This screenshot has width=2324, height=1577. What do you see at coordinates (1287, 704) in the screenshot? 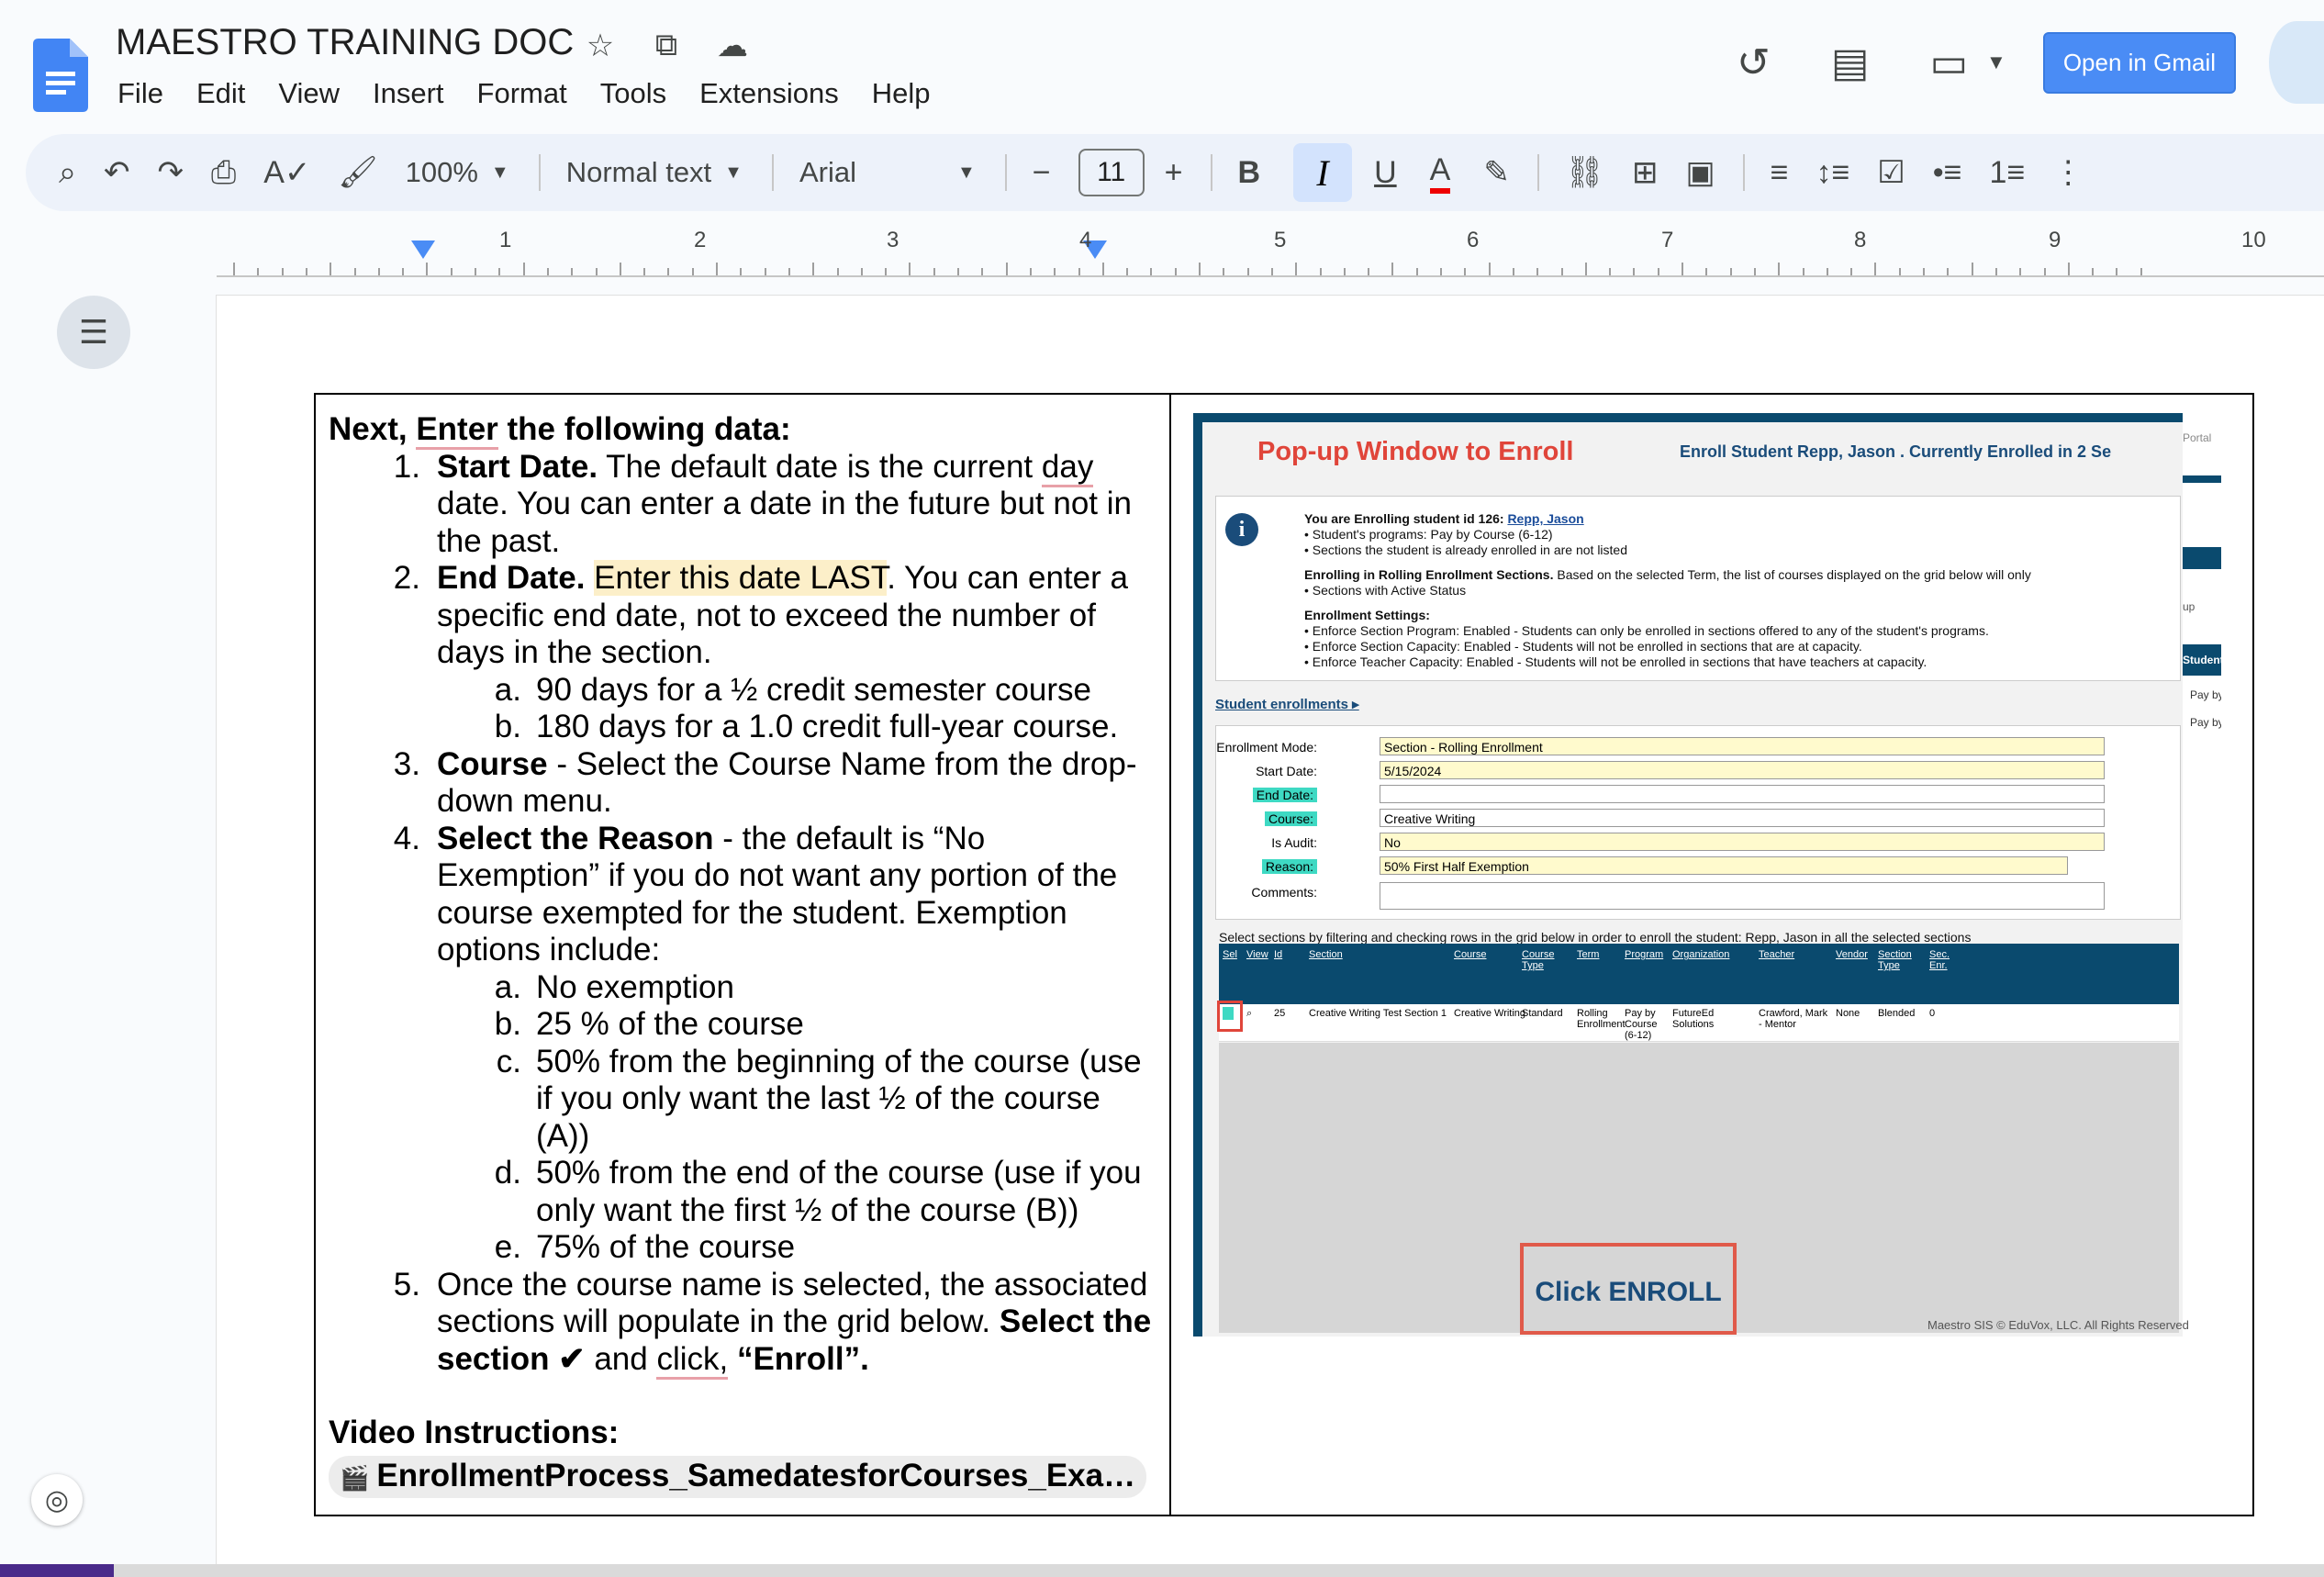
I see `student-enrollments-link: Student enrollments ▸` at bounding box center [1287, 704].